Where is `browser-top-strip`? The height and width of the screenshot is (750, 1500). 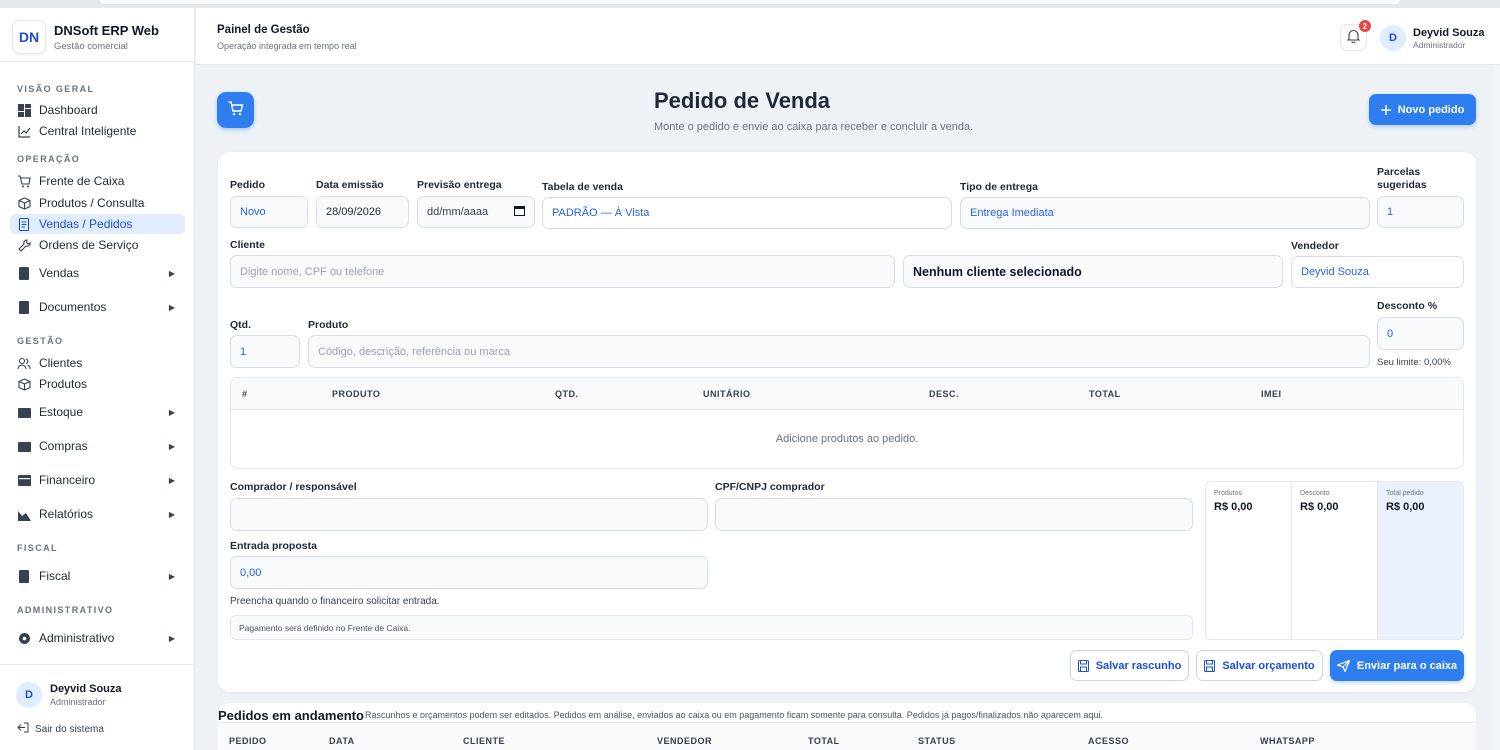 browser-top-strip is located at coordinates (750, 4).